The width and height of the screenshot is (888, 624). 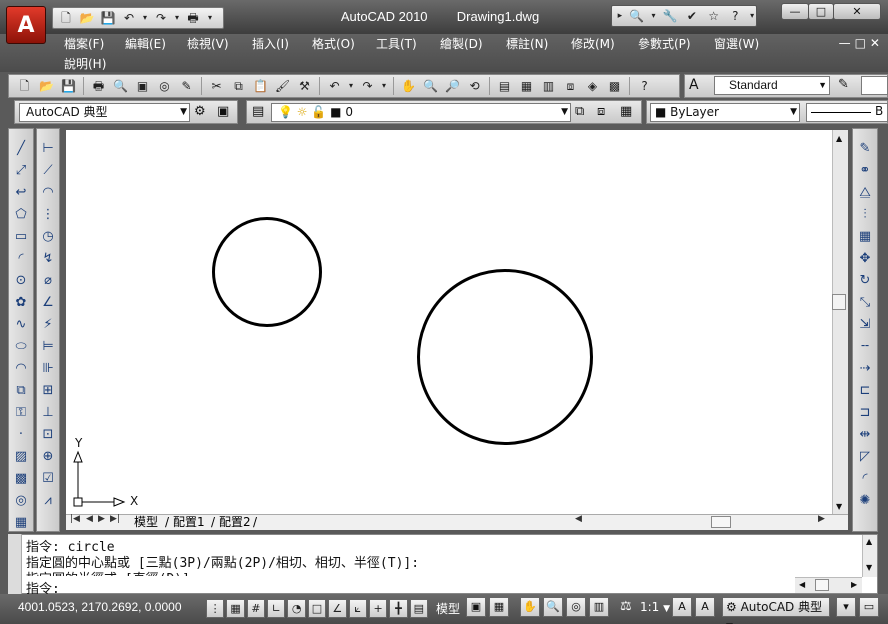 I want to click on baseline-dimension-icon: ⊨, so click(x=48, y=346).